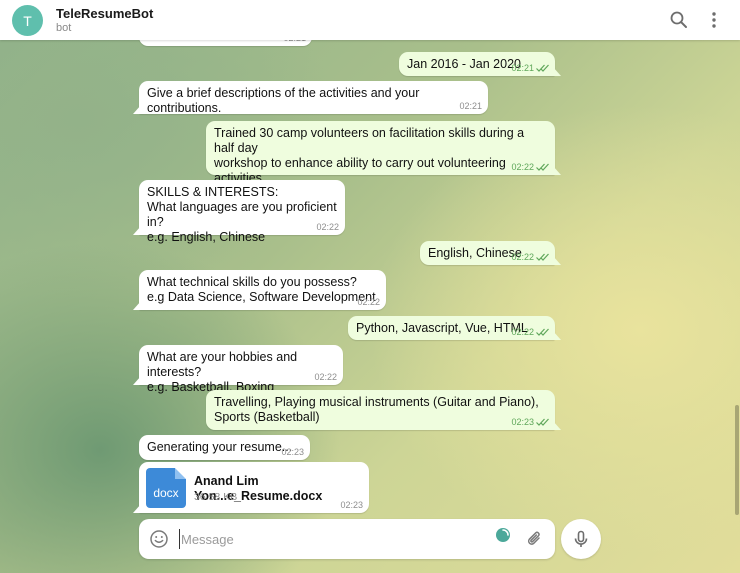 Image resolution: width=740 pixels, height=573 pixels. What do you see at coordinates (104, 13) in the screenshot?
I see `chat-title: TeleResumeBot` at bounding box center [104, 13].